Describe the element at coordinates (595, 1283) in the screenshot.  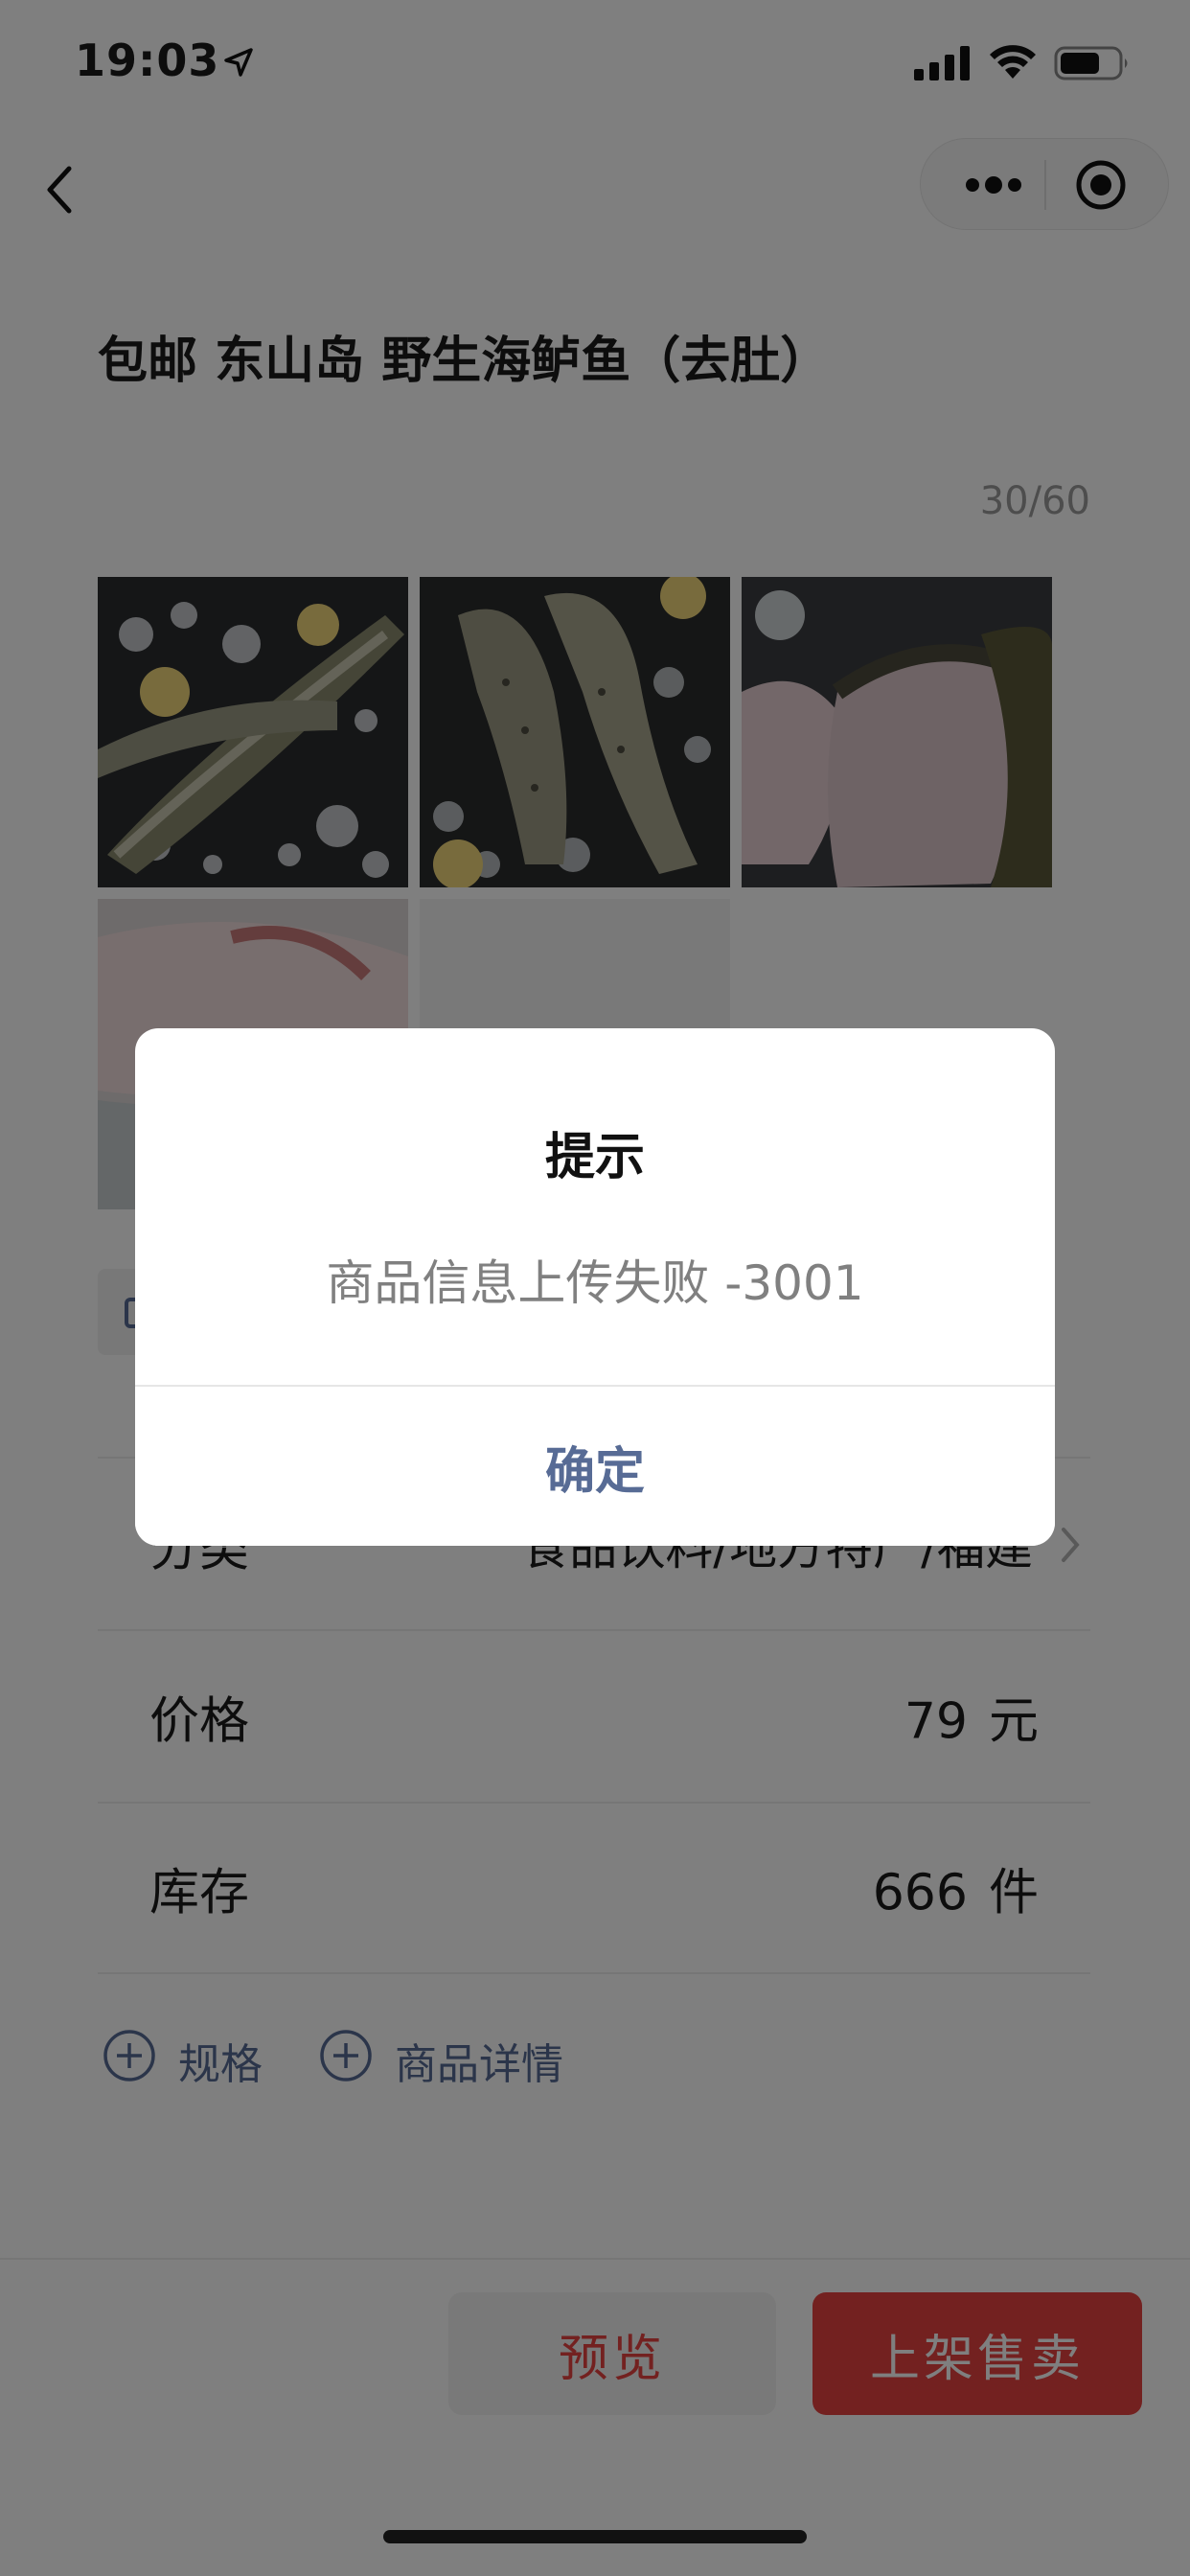
I see `dialog-message: 商品信息上传失败 -3001` at that location.